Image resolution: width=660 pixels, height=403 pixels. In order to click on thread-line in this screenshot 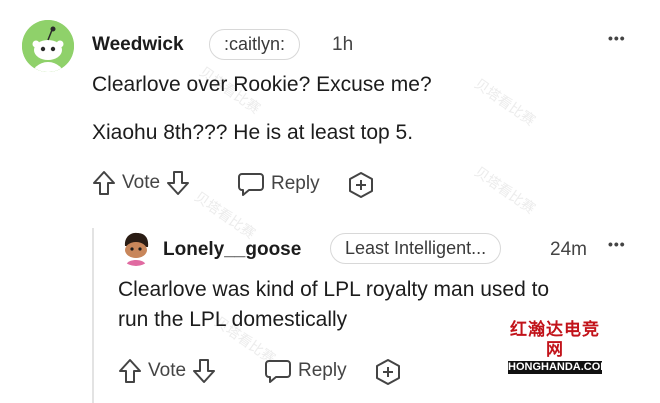, I will do `click(93, 315)`.